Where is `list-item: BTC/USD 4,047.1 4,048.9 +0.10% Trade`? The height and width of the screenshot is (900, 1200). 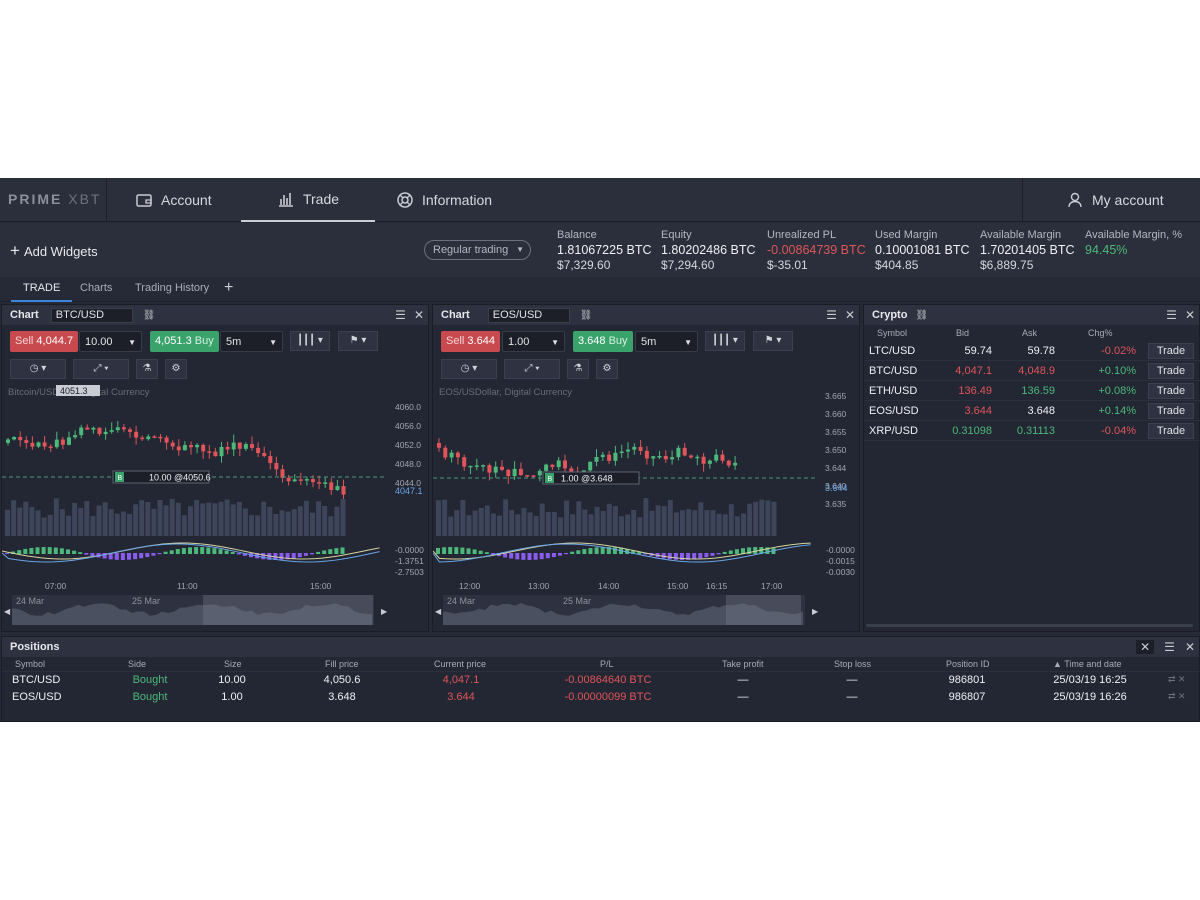
list-item: BTC/USD 4,047.1 4,048.9 +0.10% Trade is located at coordinates (1032, 371).